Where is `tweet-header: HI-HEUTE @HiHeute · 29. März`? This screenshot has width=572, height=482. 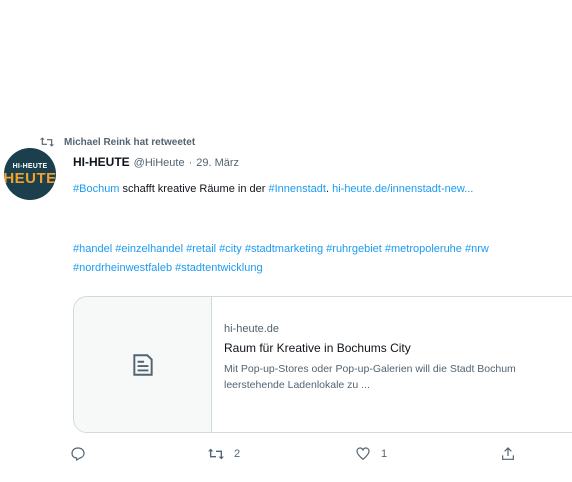 tweet-header: HI-HEUTE @HiHeute · 29. März is located at coordinates (156, 162).